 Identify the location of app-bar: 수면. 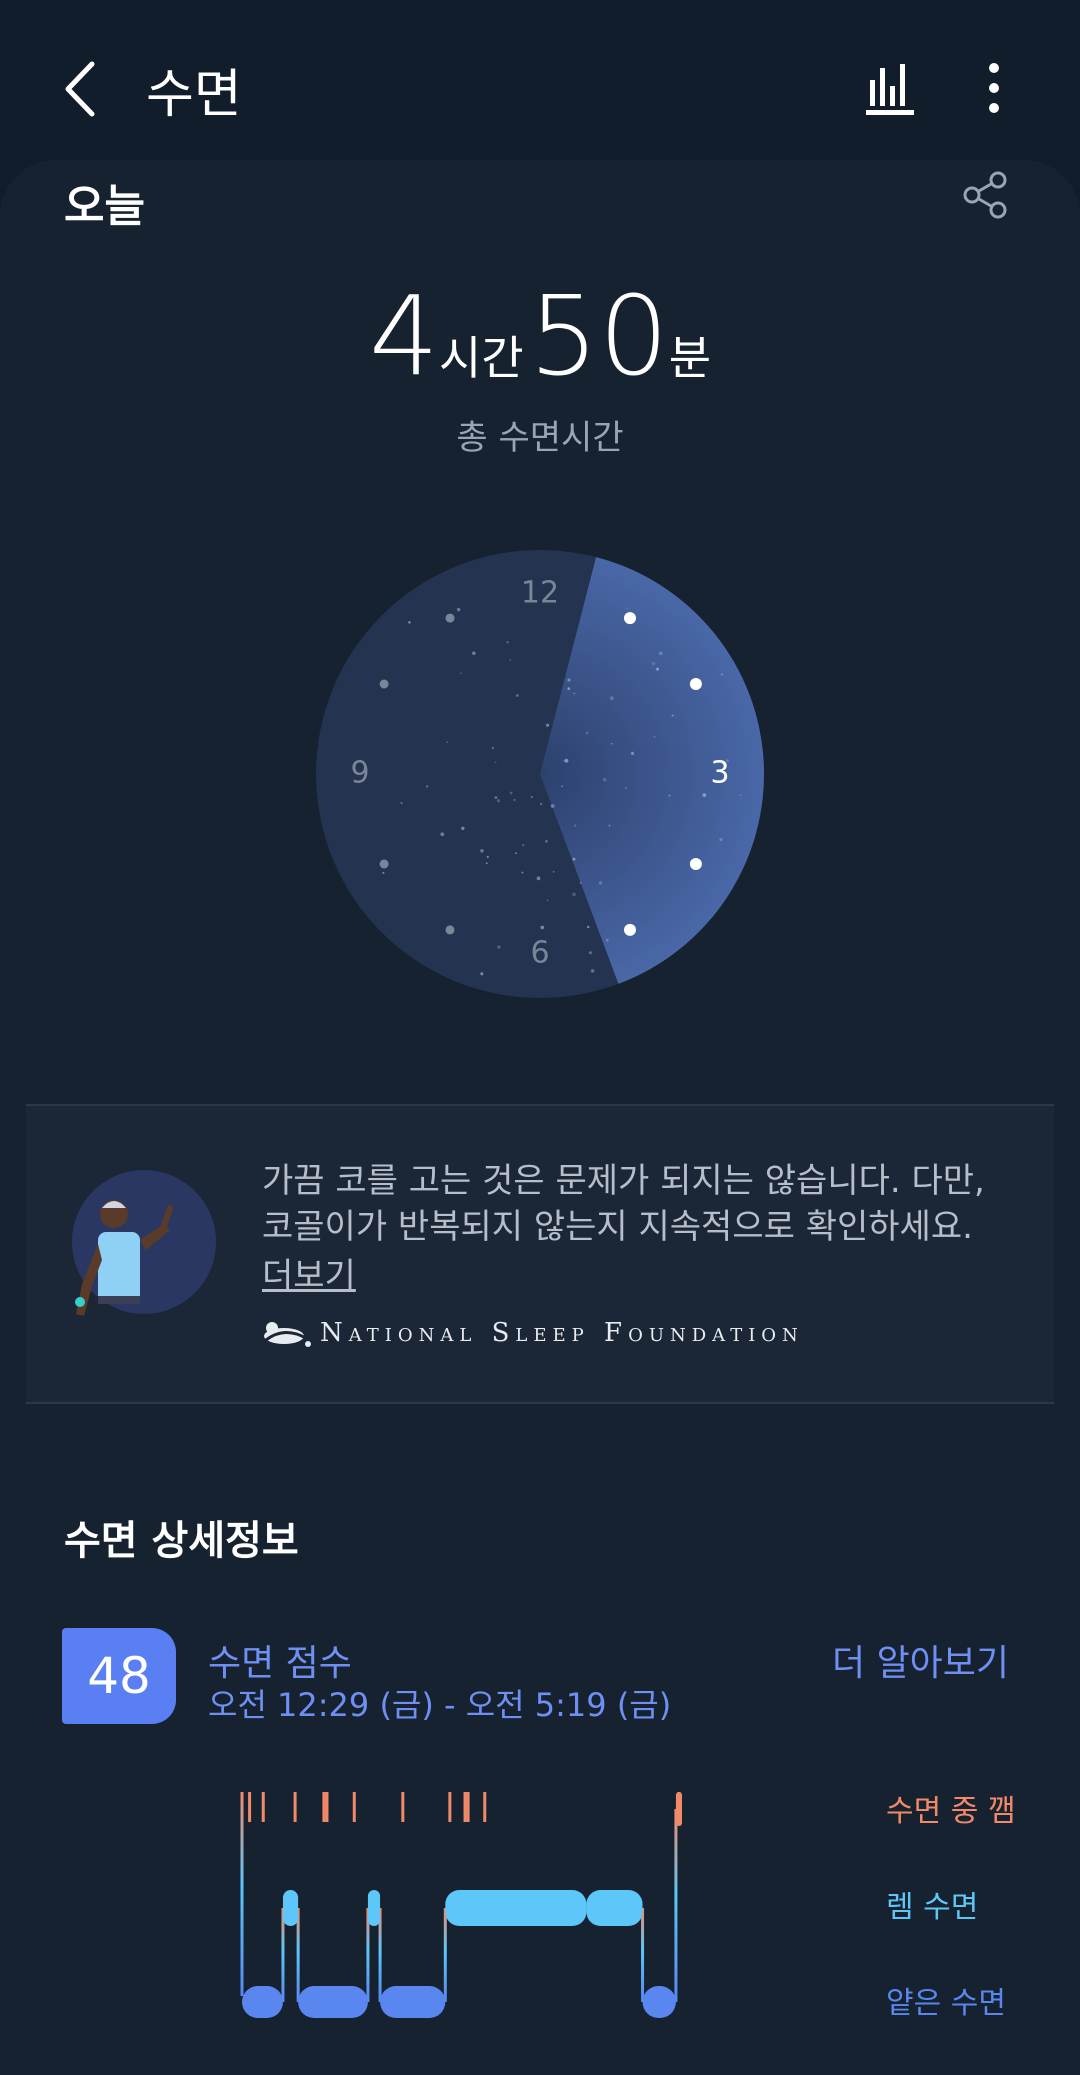
(540, 85).